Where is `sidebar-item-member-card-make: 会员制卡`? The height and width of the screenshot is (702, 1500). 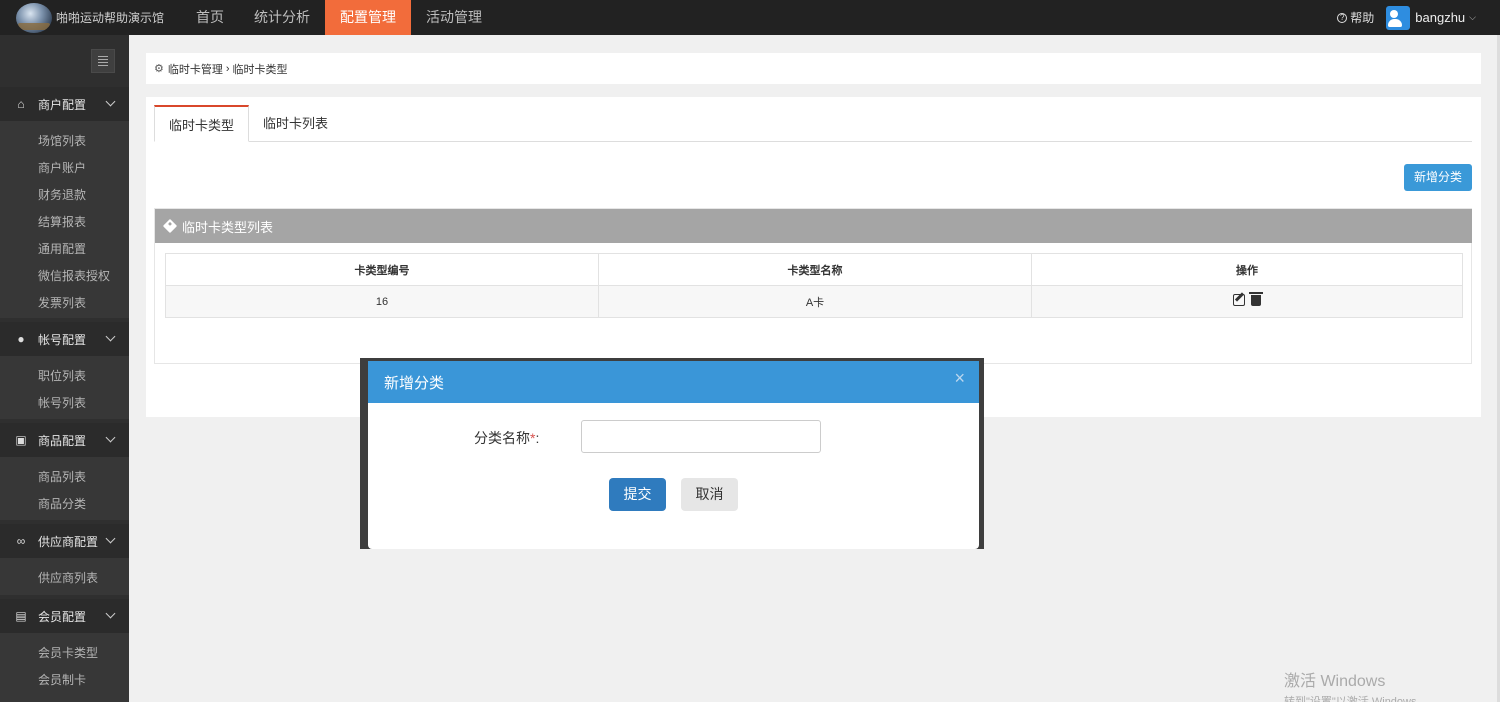 sidebar-item-member-card-make: 会员制卡 is located at coordinates (64, 680).